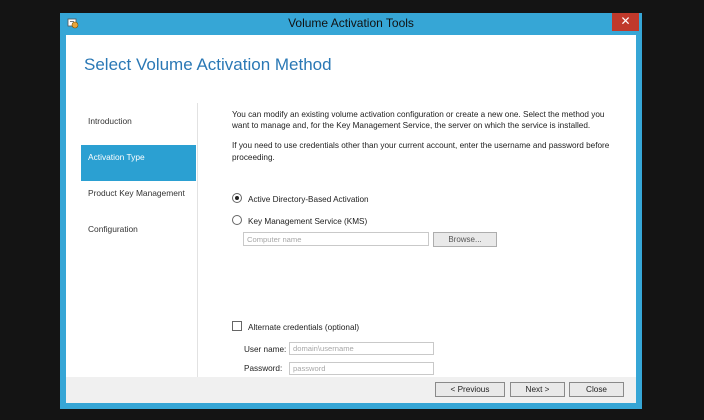 Image resolution: width=704 pixels, height=420 pixels. I want to click on wizard-footer: < Previous Next > Close, so click(351, 390).